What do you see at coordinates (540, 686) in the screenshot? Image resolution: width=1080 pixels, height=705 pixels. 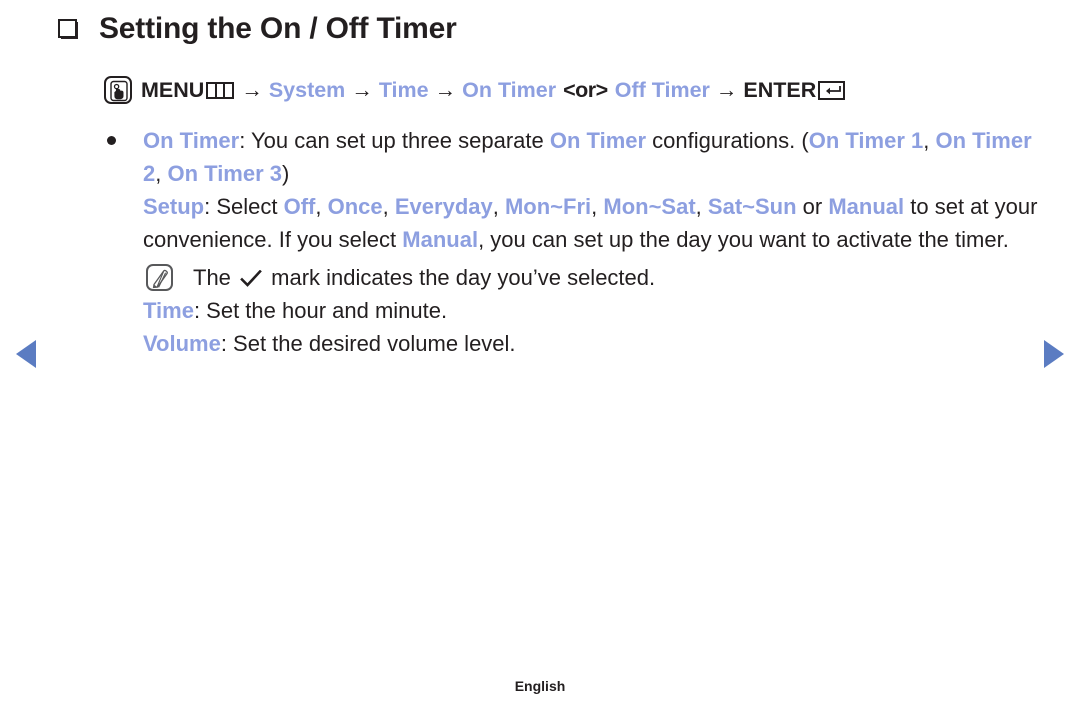 I see `footer-language-label: English` at bounding box center [540, 686].